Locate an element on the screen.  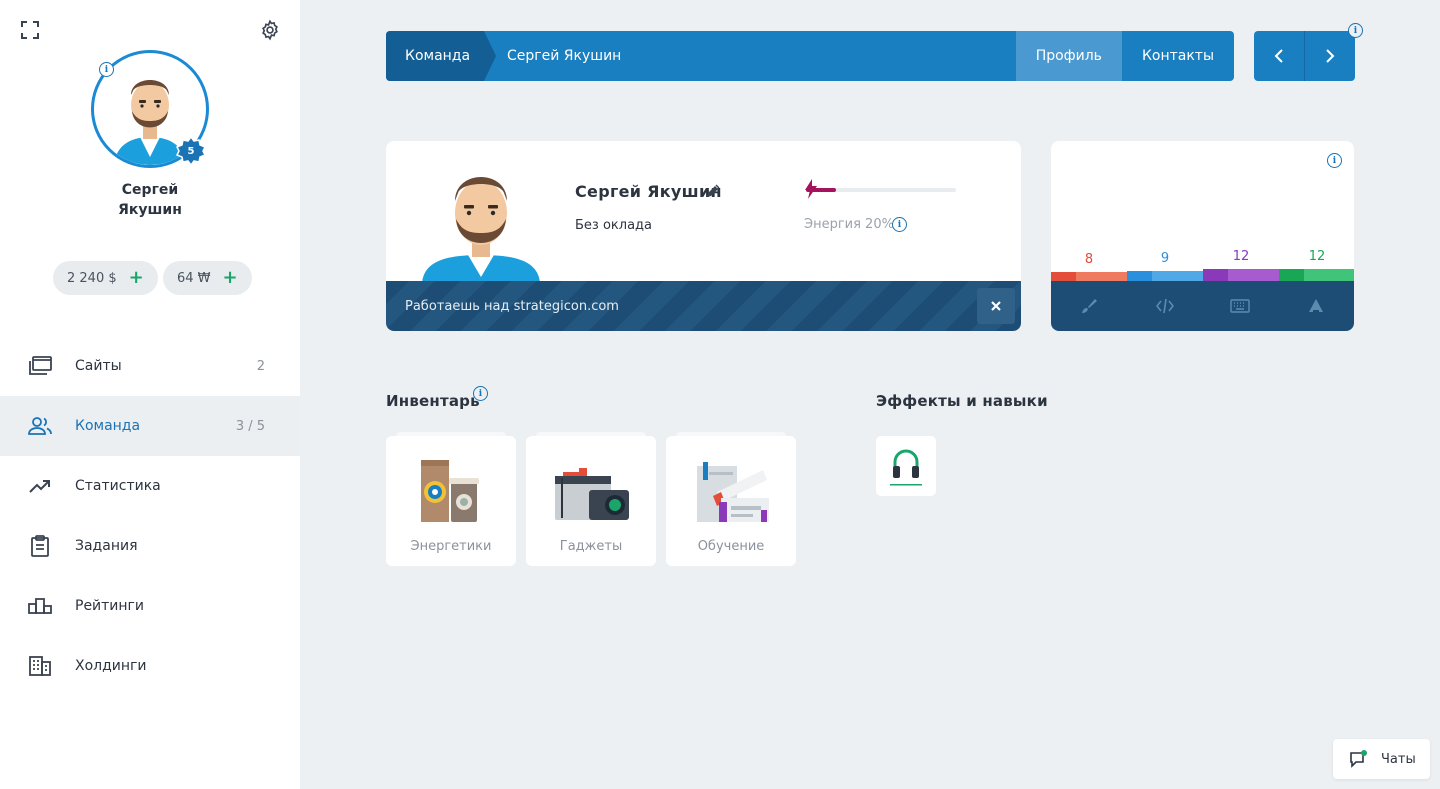
chevron-left-icon is located at coordinates (1278, 56).